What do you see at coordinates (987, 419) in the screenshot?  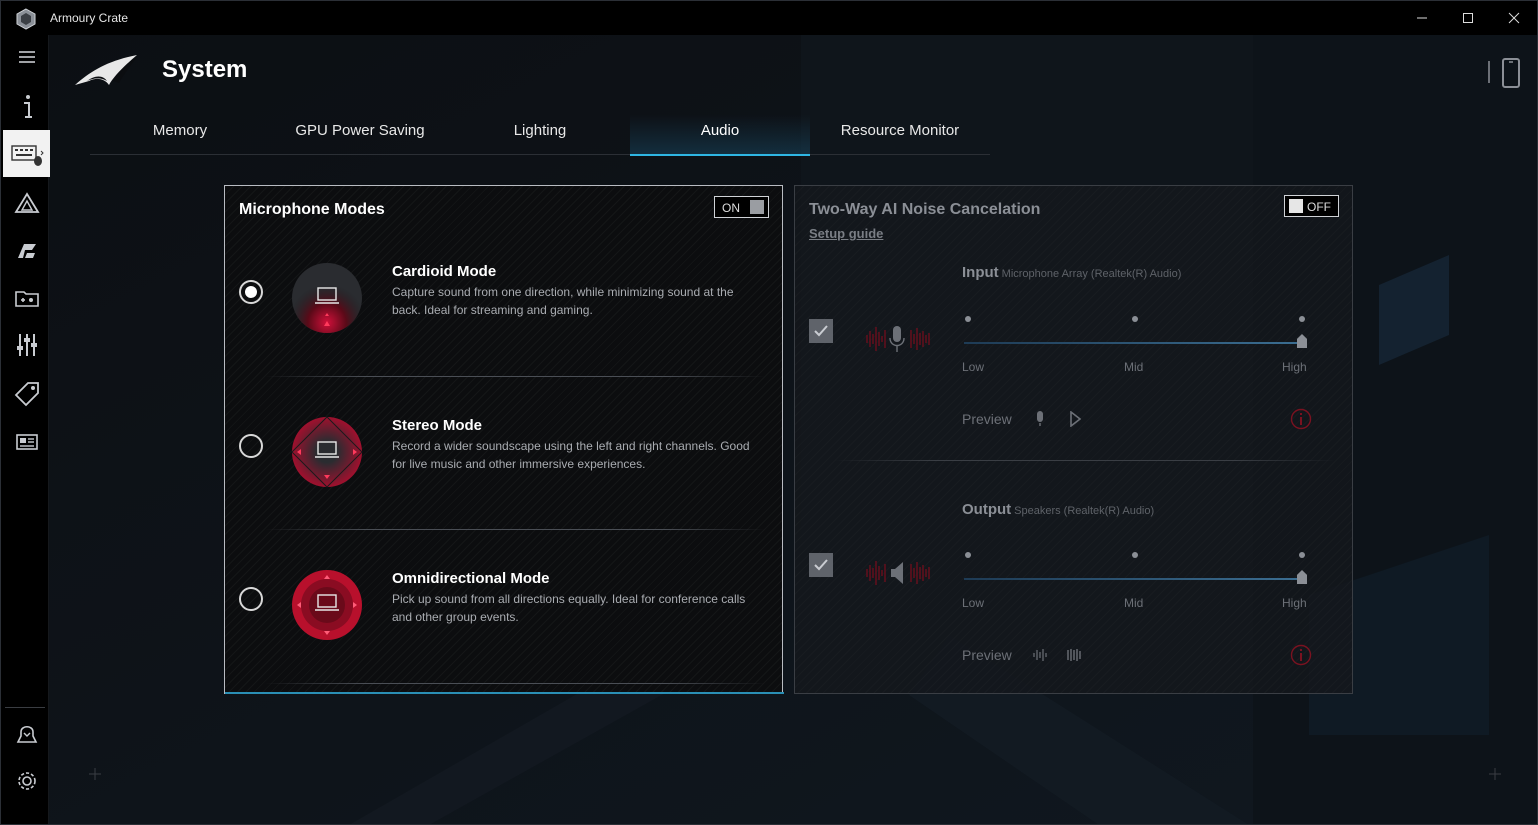 I see `input-preview-label: Preview` at bounding box center [987, 419].